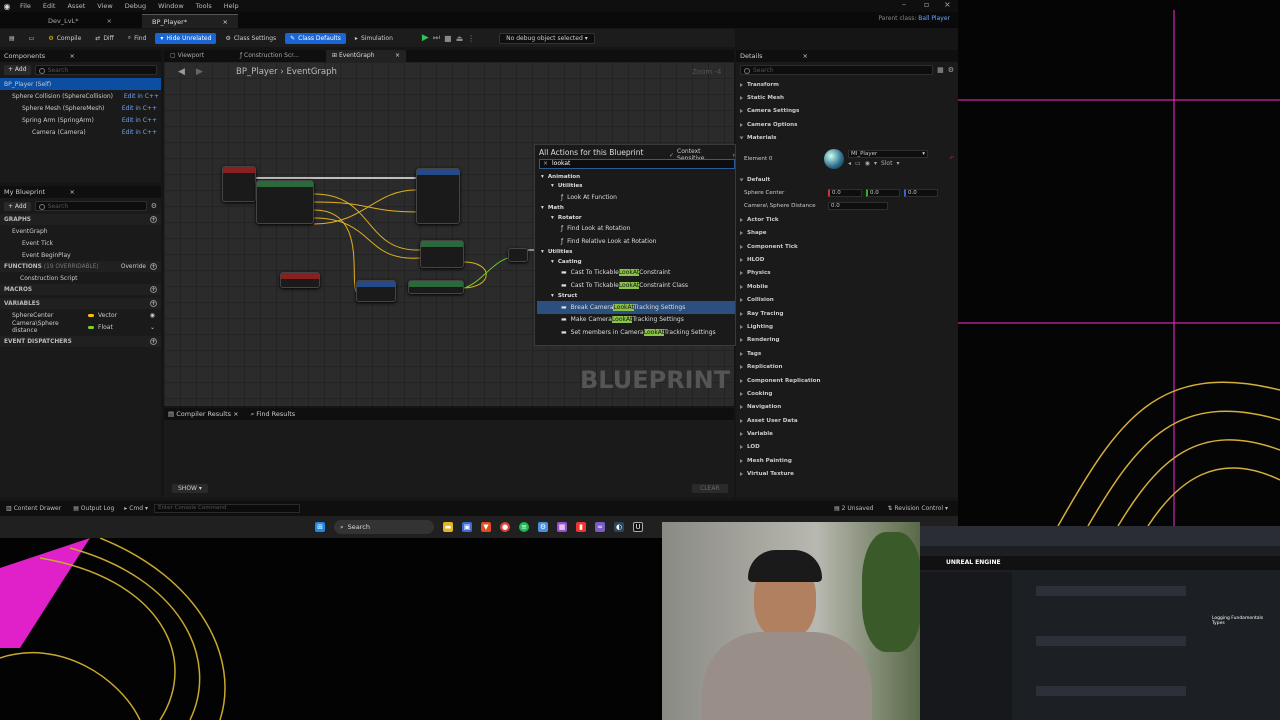 This screenshot has height=720, width=1280. Describe the element at coordinates (847, 138) in the screenshot. I see `details-section: Materials` at that location.